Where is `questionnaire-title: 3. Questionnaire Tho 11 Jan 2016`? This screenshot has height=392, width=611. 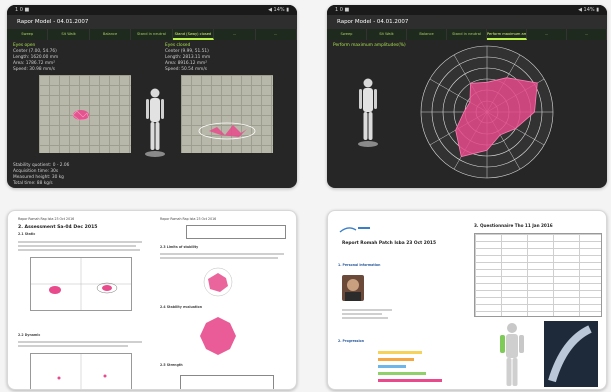 questionnaire-title: 3. Questionnaire Tho 11 Jan 2016 is located at coordinates (513, 225).